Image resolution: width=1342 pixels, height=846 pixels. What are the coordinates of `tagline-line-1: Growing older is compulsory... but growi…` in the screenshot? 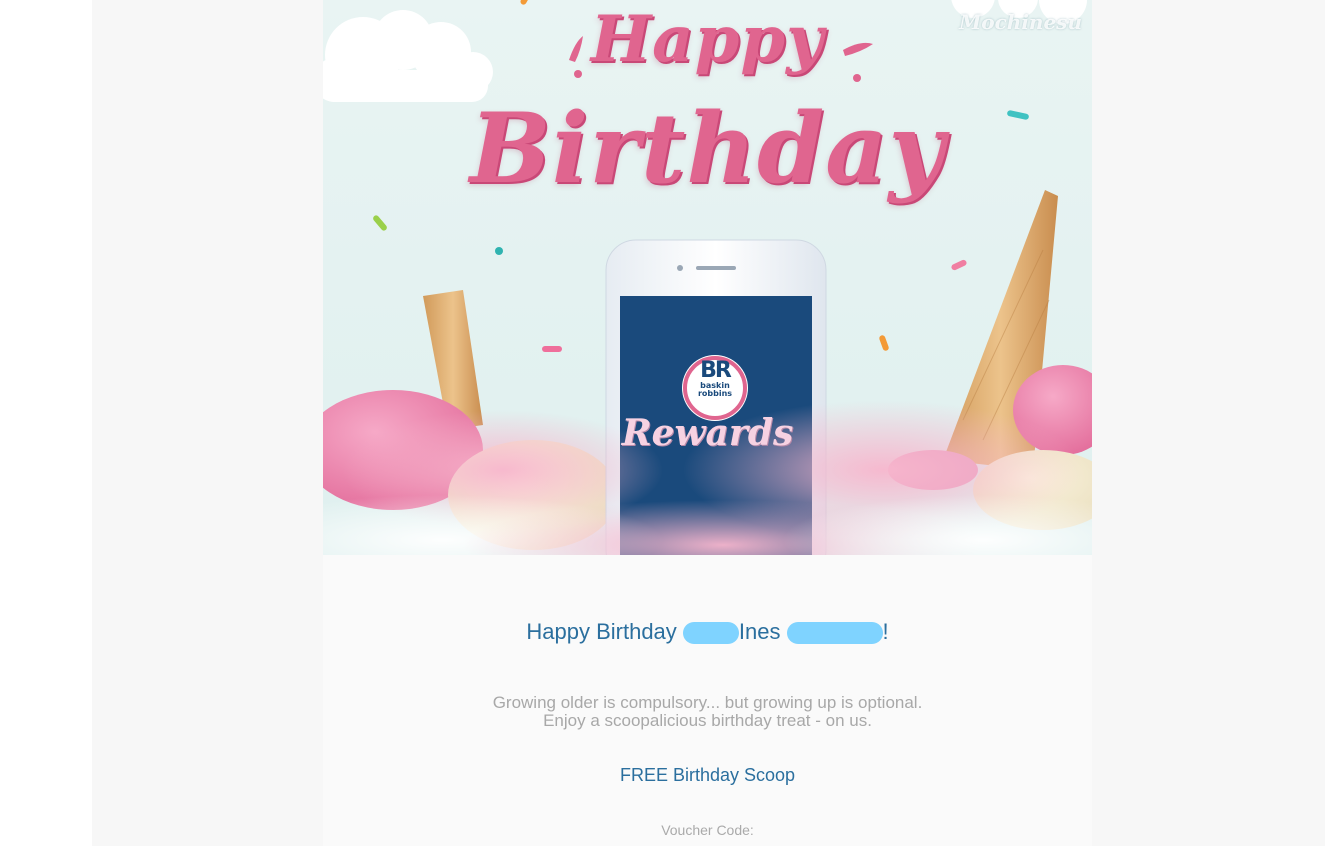 It's located at (707, 702).